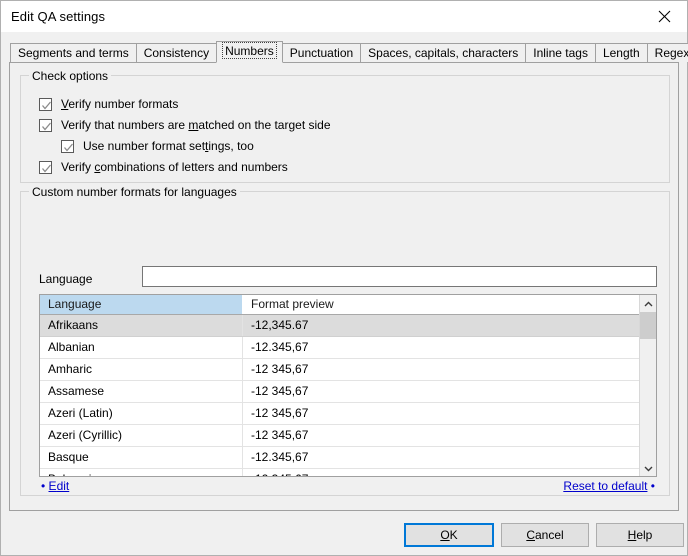 The width and height of the screenshot is (688, 556). I want to click on scroll-up-button, so click(648, 303).